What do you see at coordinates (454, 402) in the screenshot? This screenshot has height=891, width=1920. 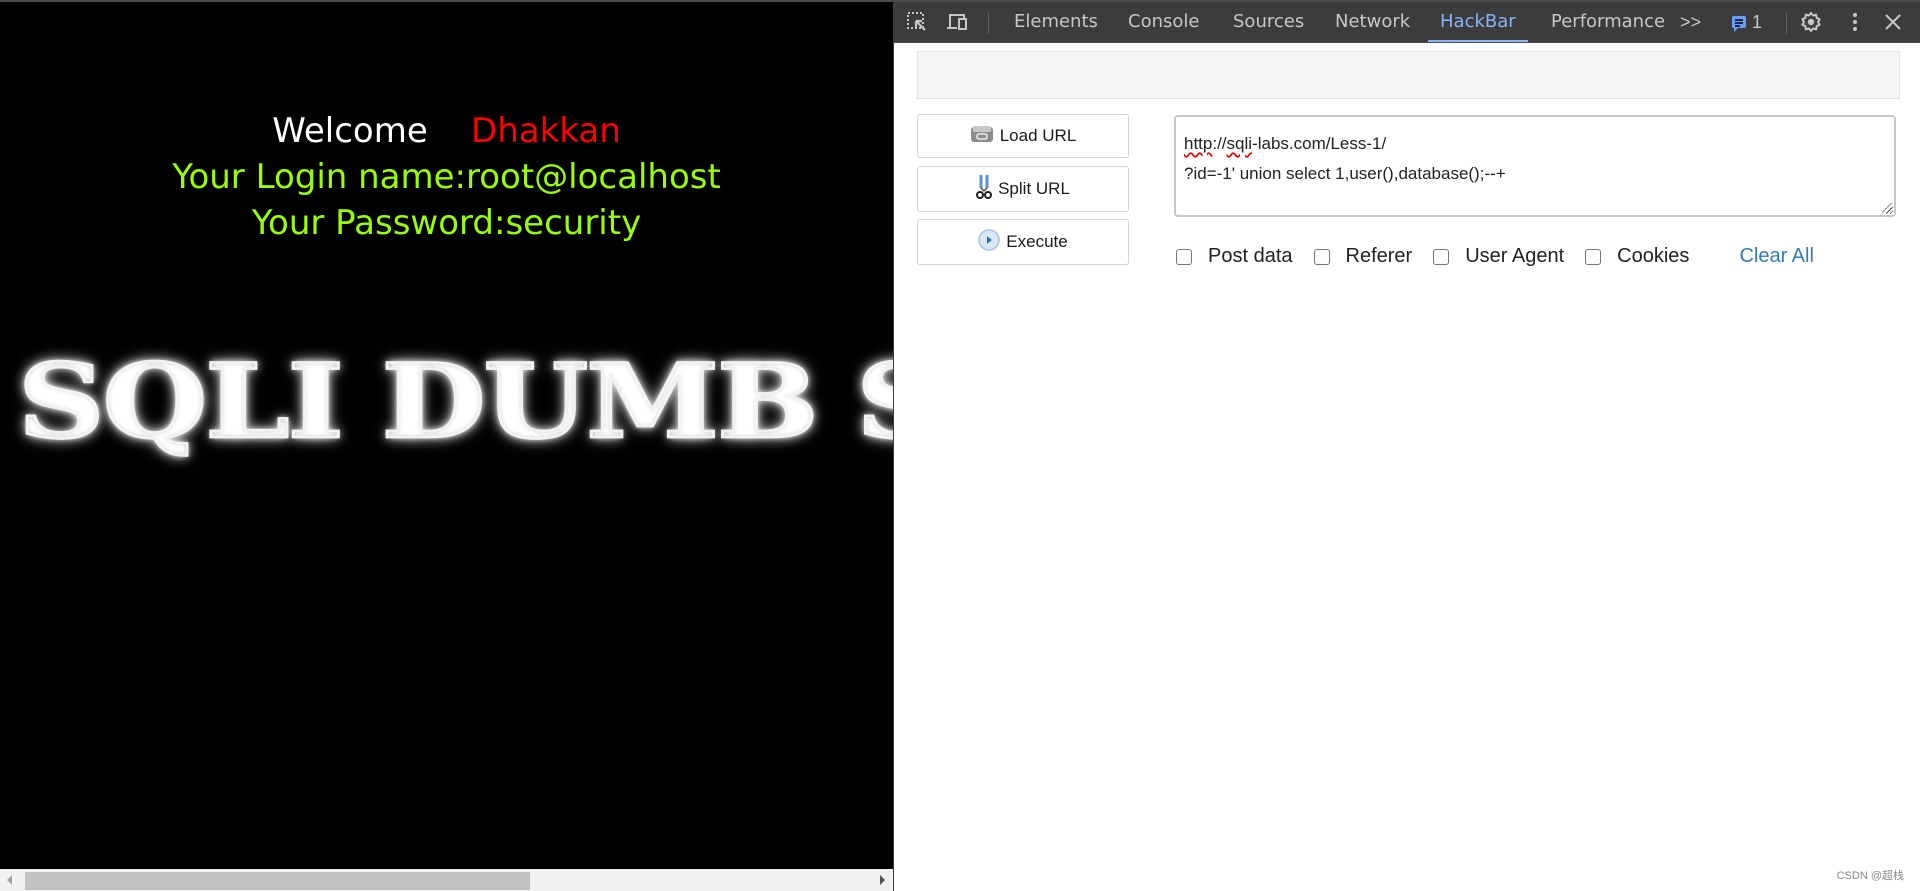 I see `sqli-dumb-series-banner: SQLI DUMB SERIES` at bounding box center [454, 402].